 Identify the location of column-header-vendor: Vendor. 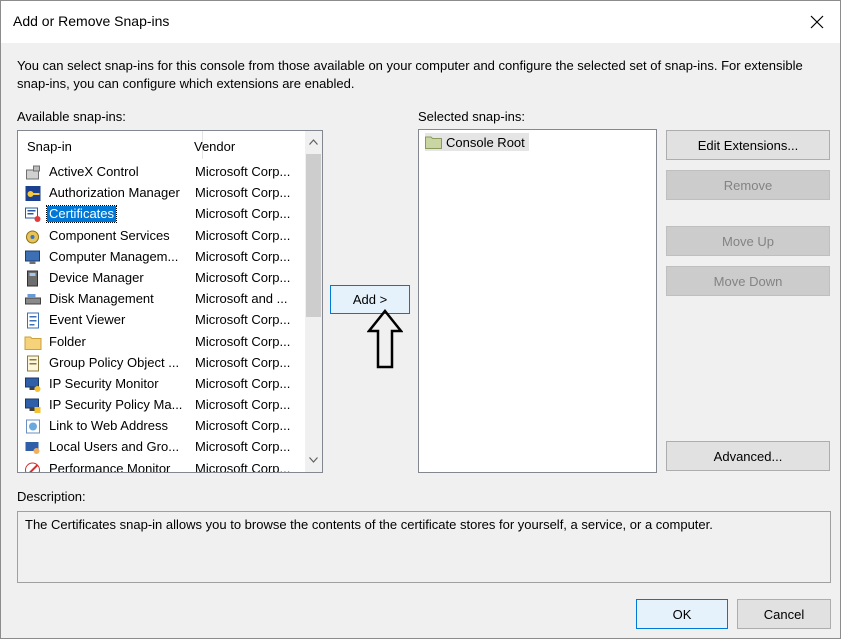
(214, 146).